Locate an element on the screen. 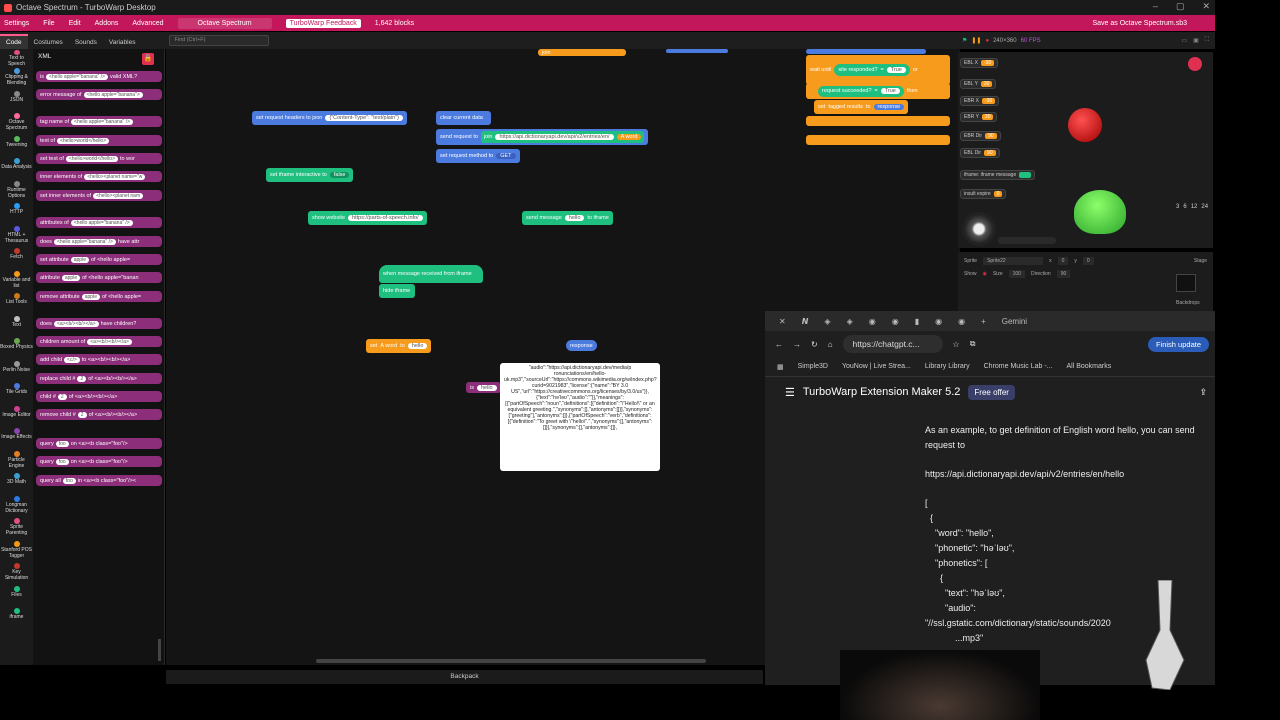 This screenshot has height=720, width=1280. xml-block: text of <hello>world</hello> is located at coordinates (99, 140).